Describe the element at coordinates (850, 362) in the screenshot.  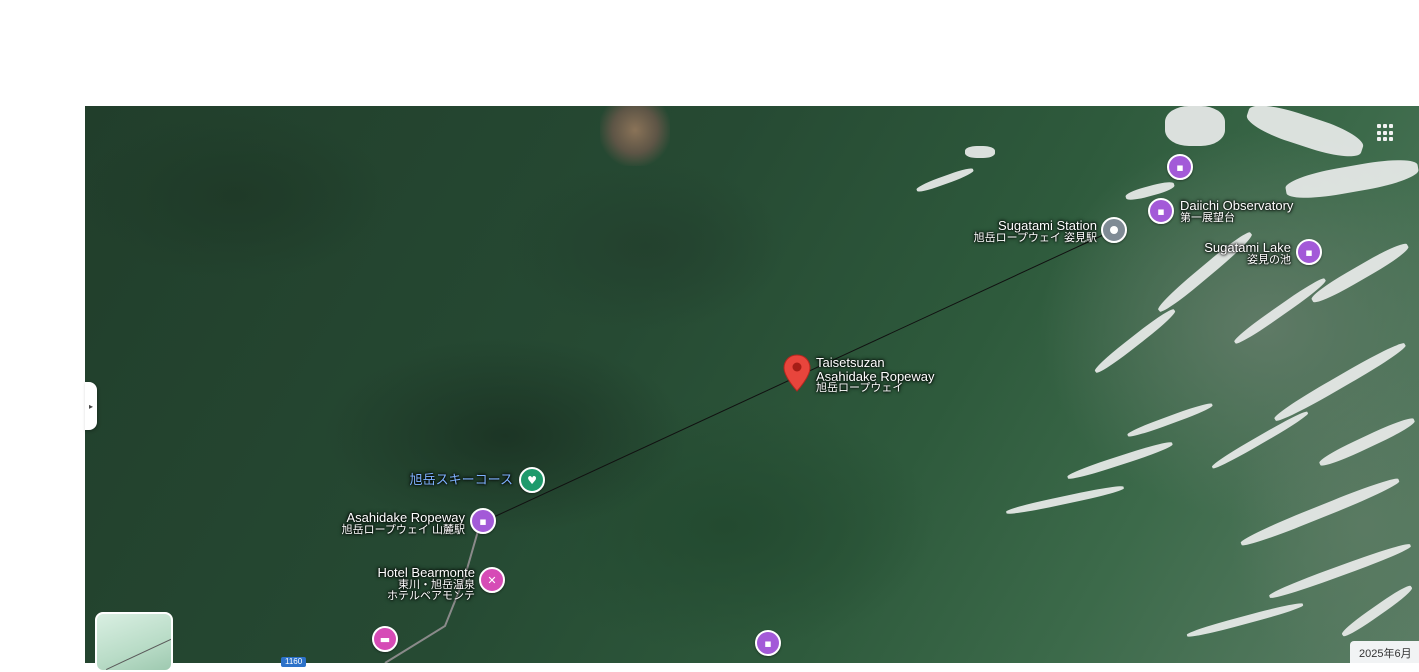
I see `place-name-line1: Taisetsuzan` at that location.